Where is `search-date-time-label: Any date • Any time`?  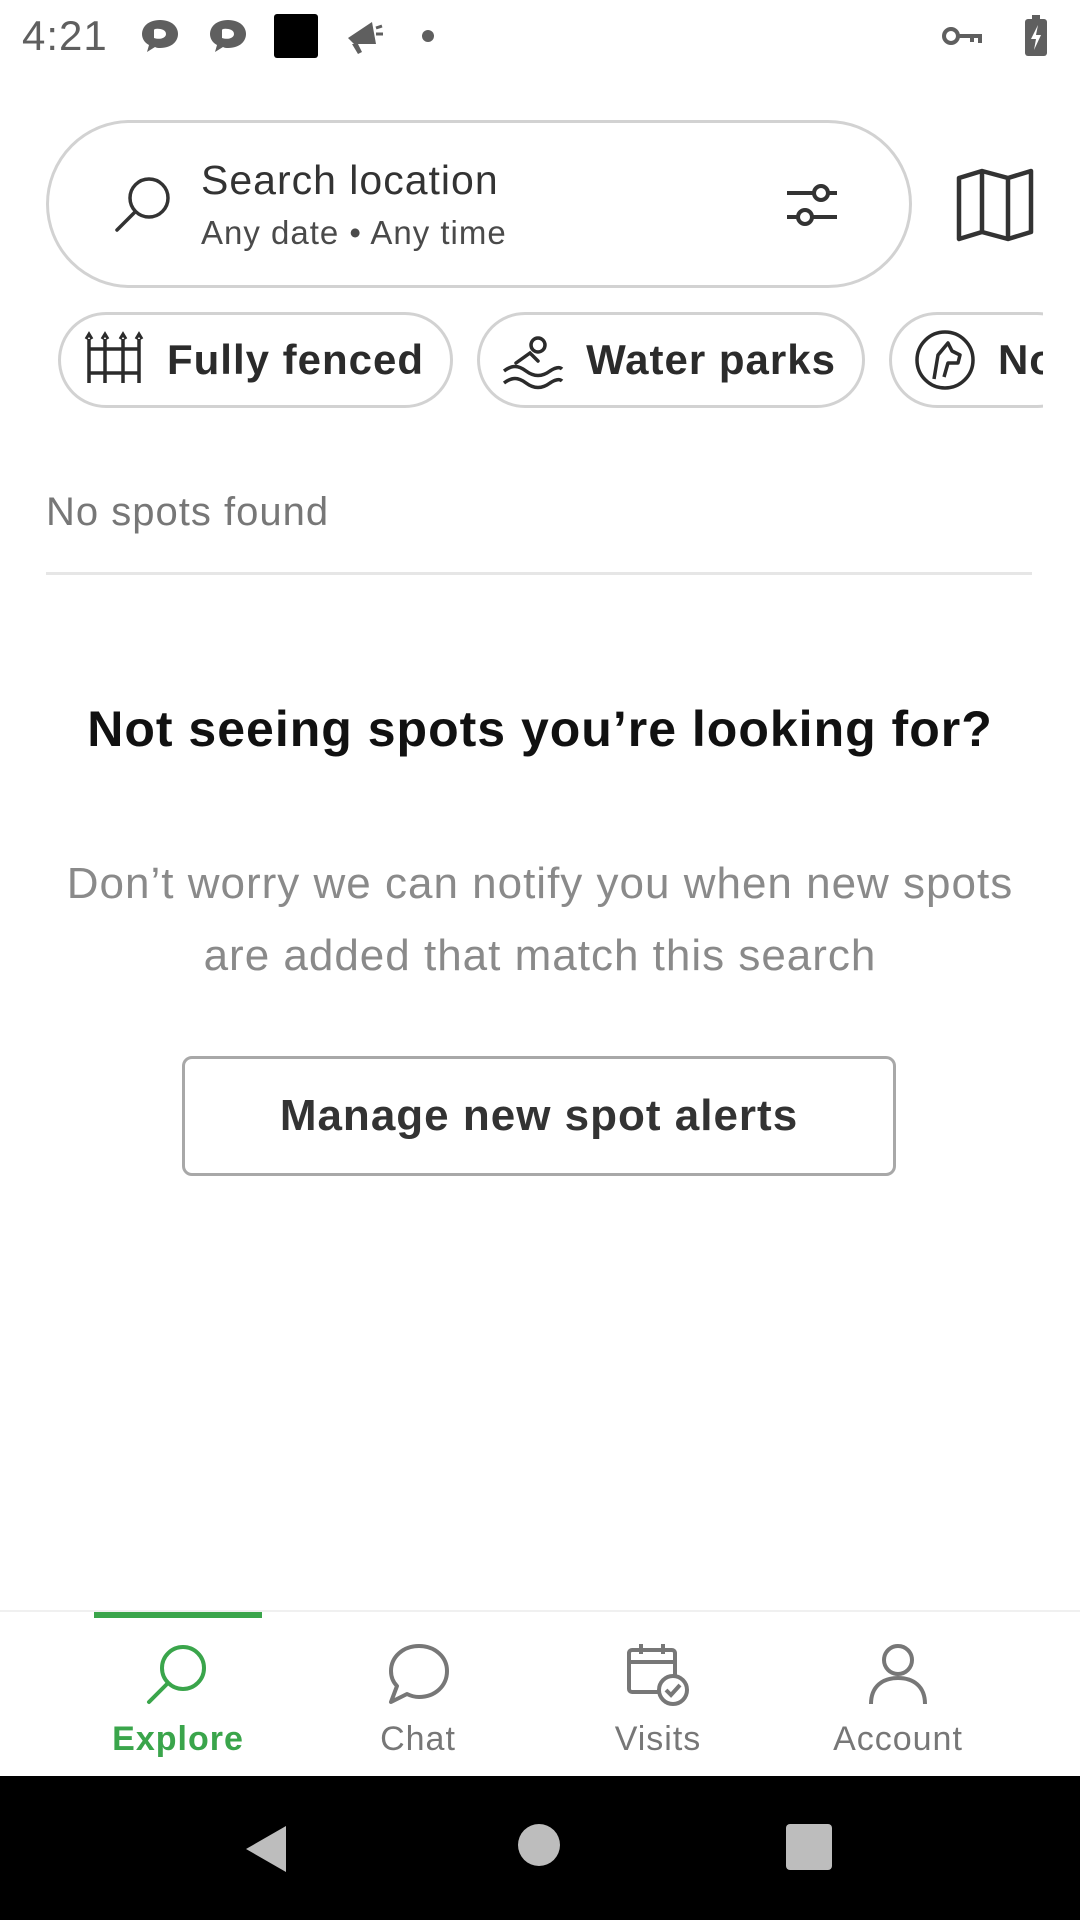 search-date-time-label: Any date • Any time is located at coordinates (354, 232).